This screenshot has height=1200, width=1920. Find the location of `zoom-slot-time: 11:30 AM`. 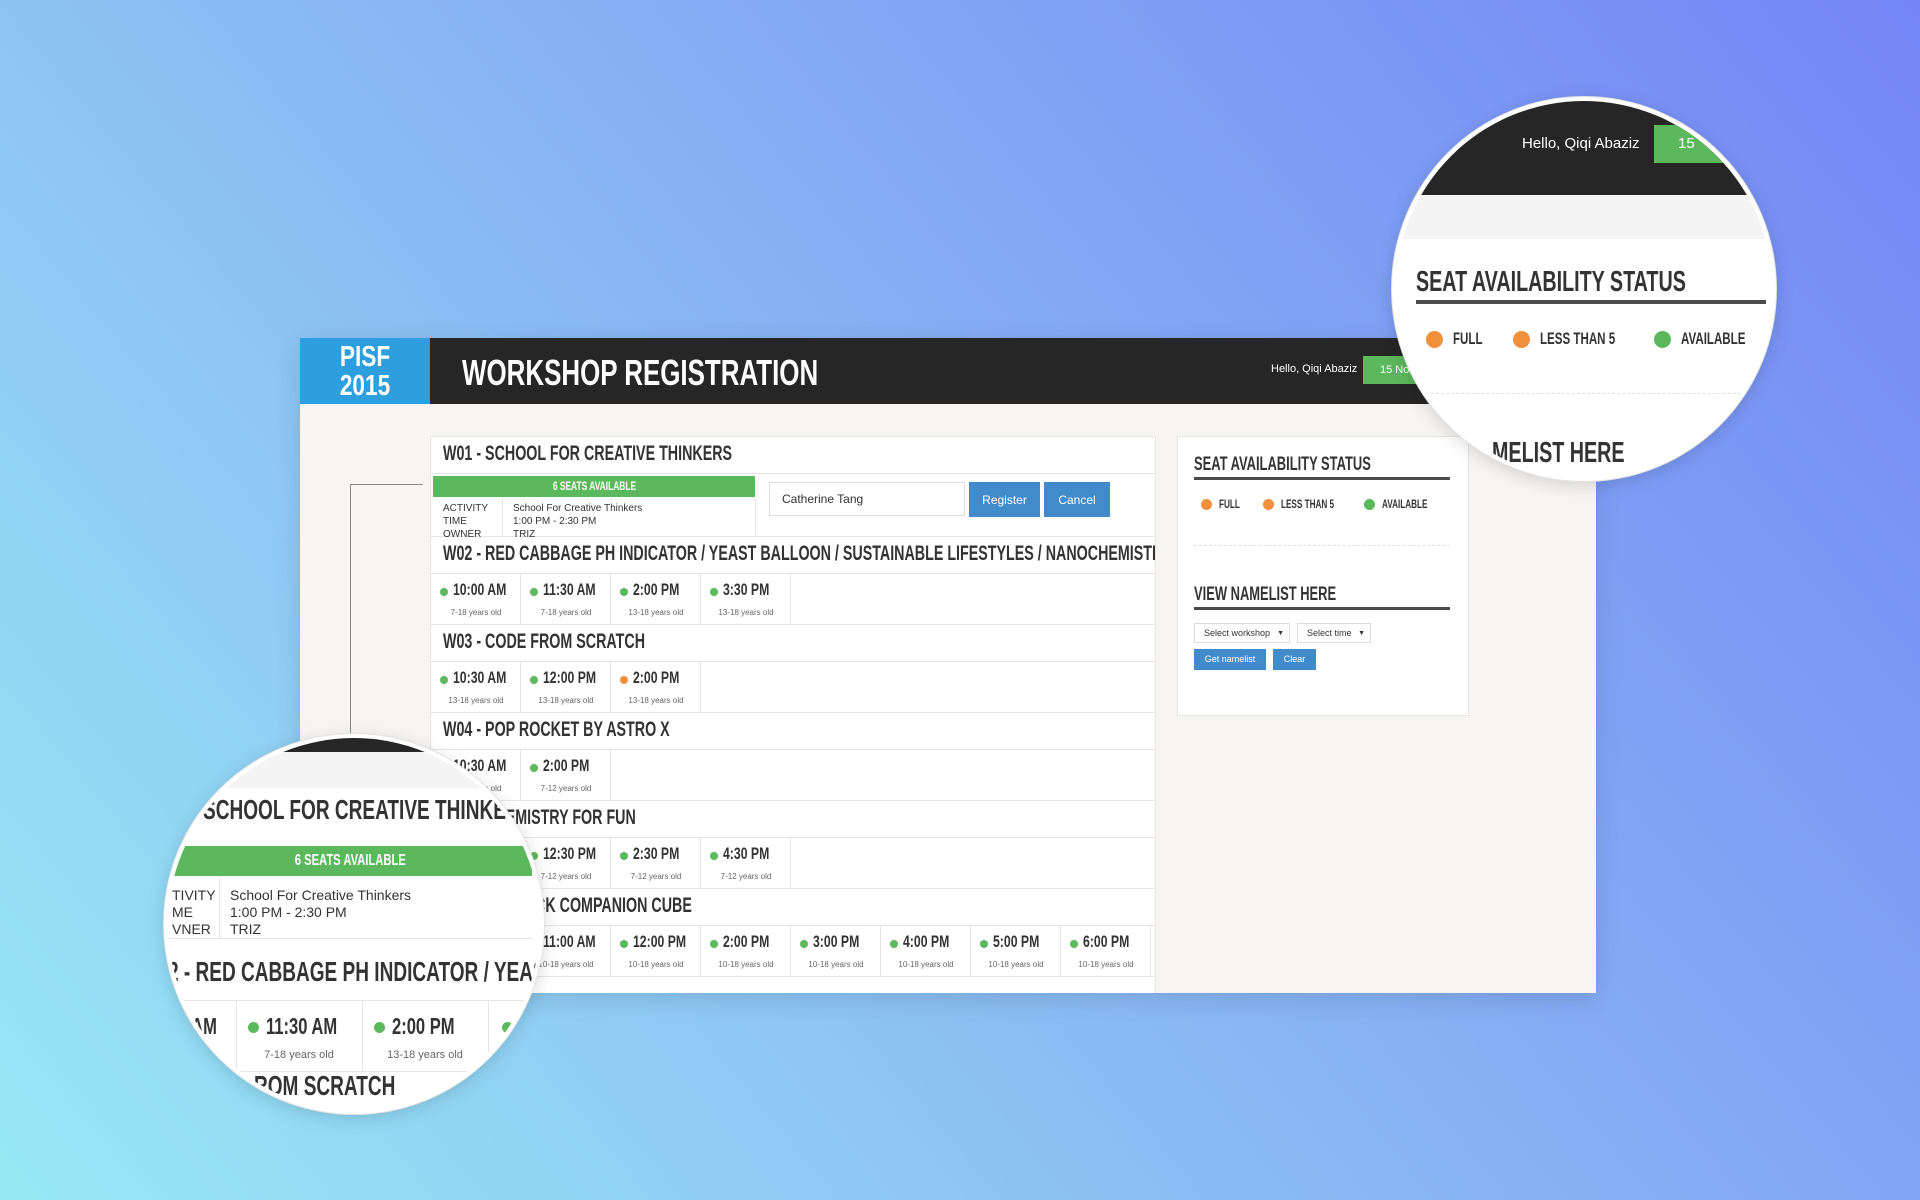

zoom-slot-time: 11:30 AM is located at coordinates (302, 1026).